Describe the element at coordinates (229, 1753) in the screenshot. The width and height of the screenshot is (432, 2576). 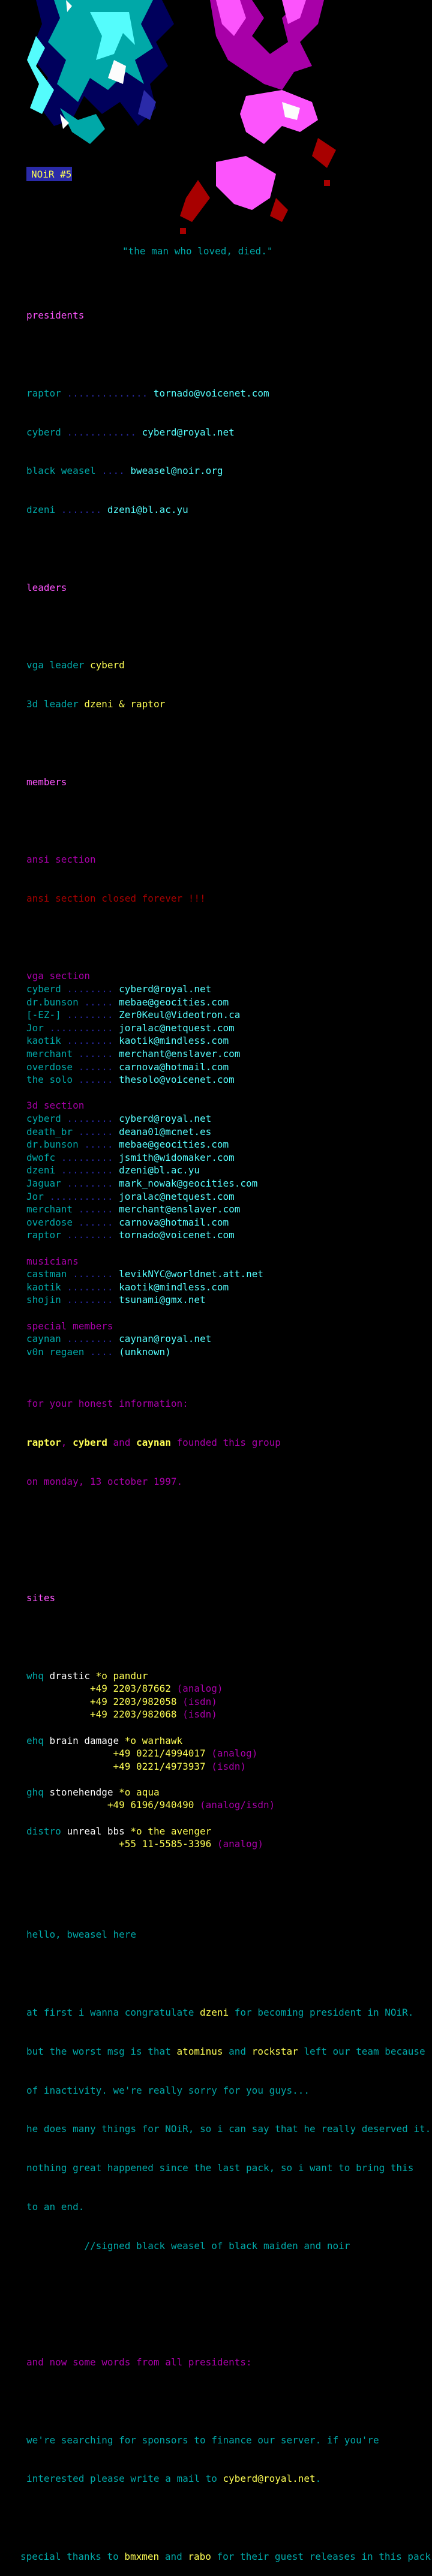
I see `site-phone-line: +49 0221/4994017 (analog)` at that location.